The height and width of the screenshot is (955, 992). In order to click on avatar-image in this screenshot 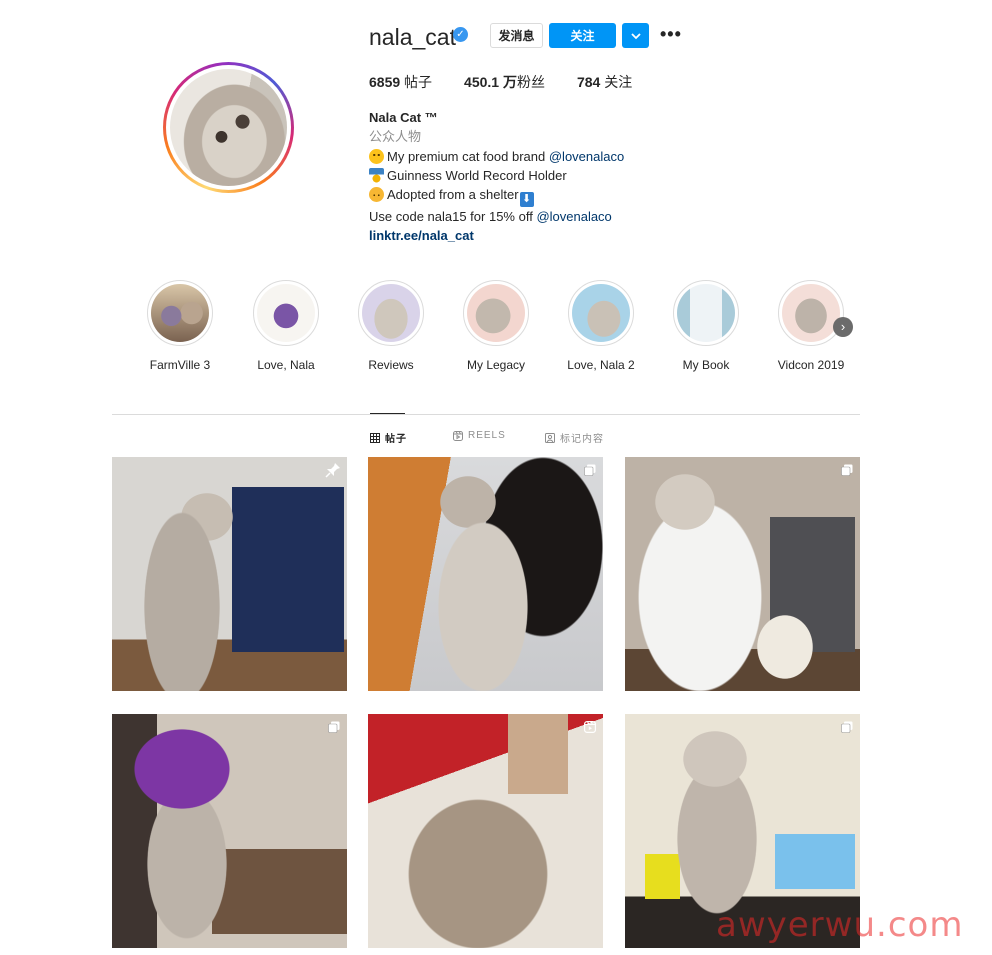, I will do `click(228, 127)`.